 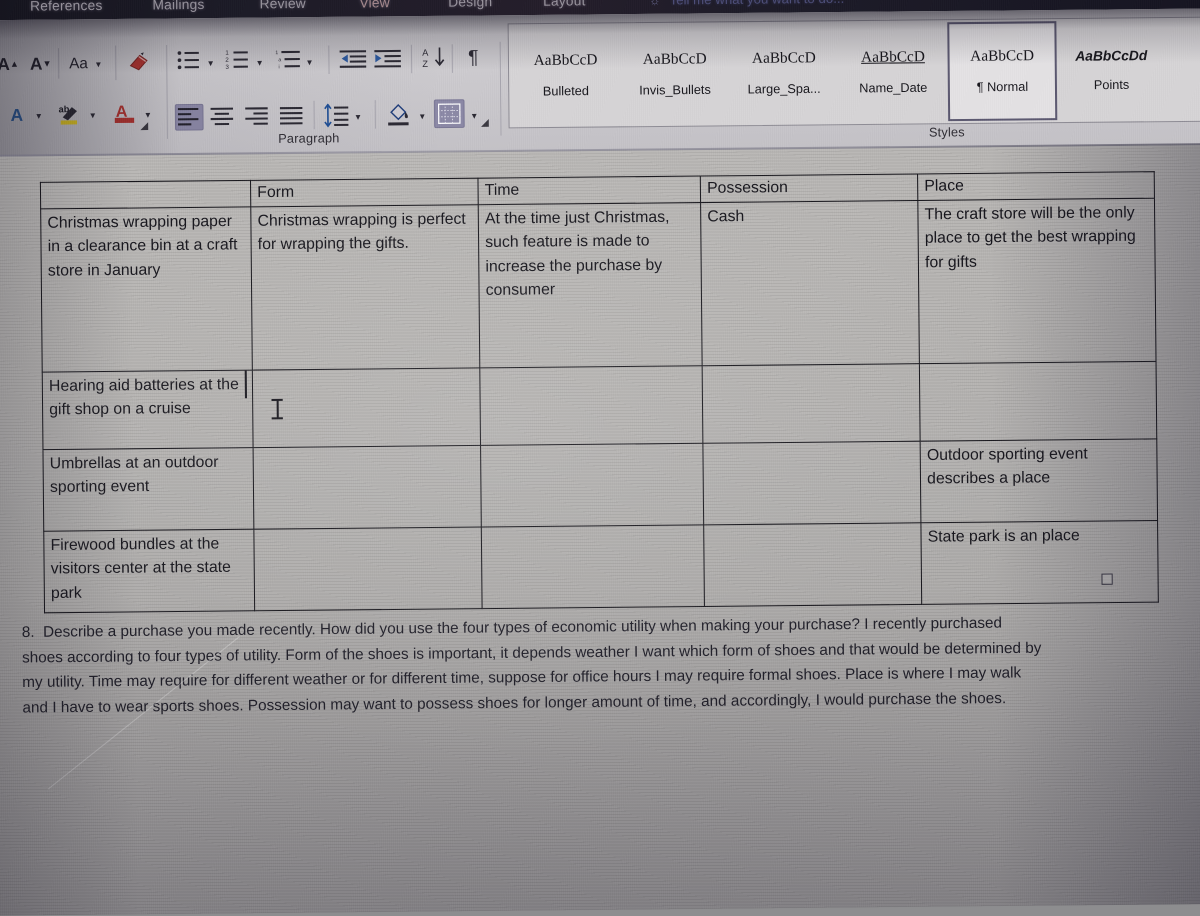 I want to click on header-cell-blank, so click(x=145, y=194).